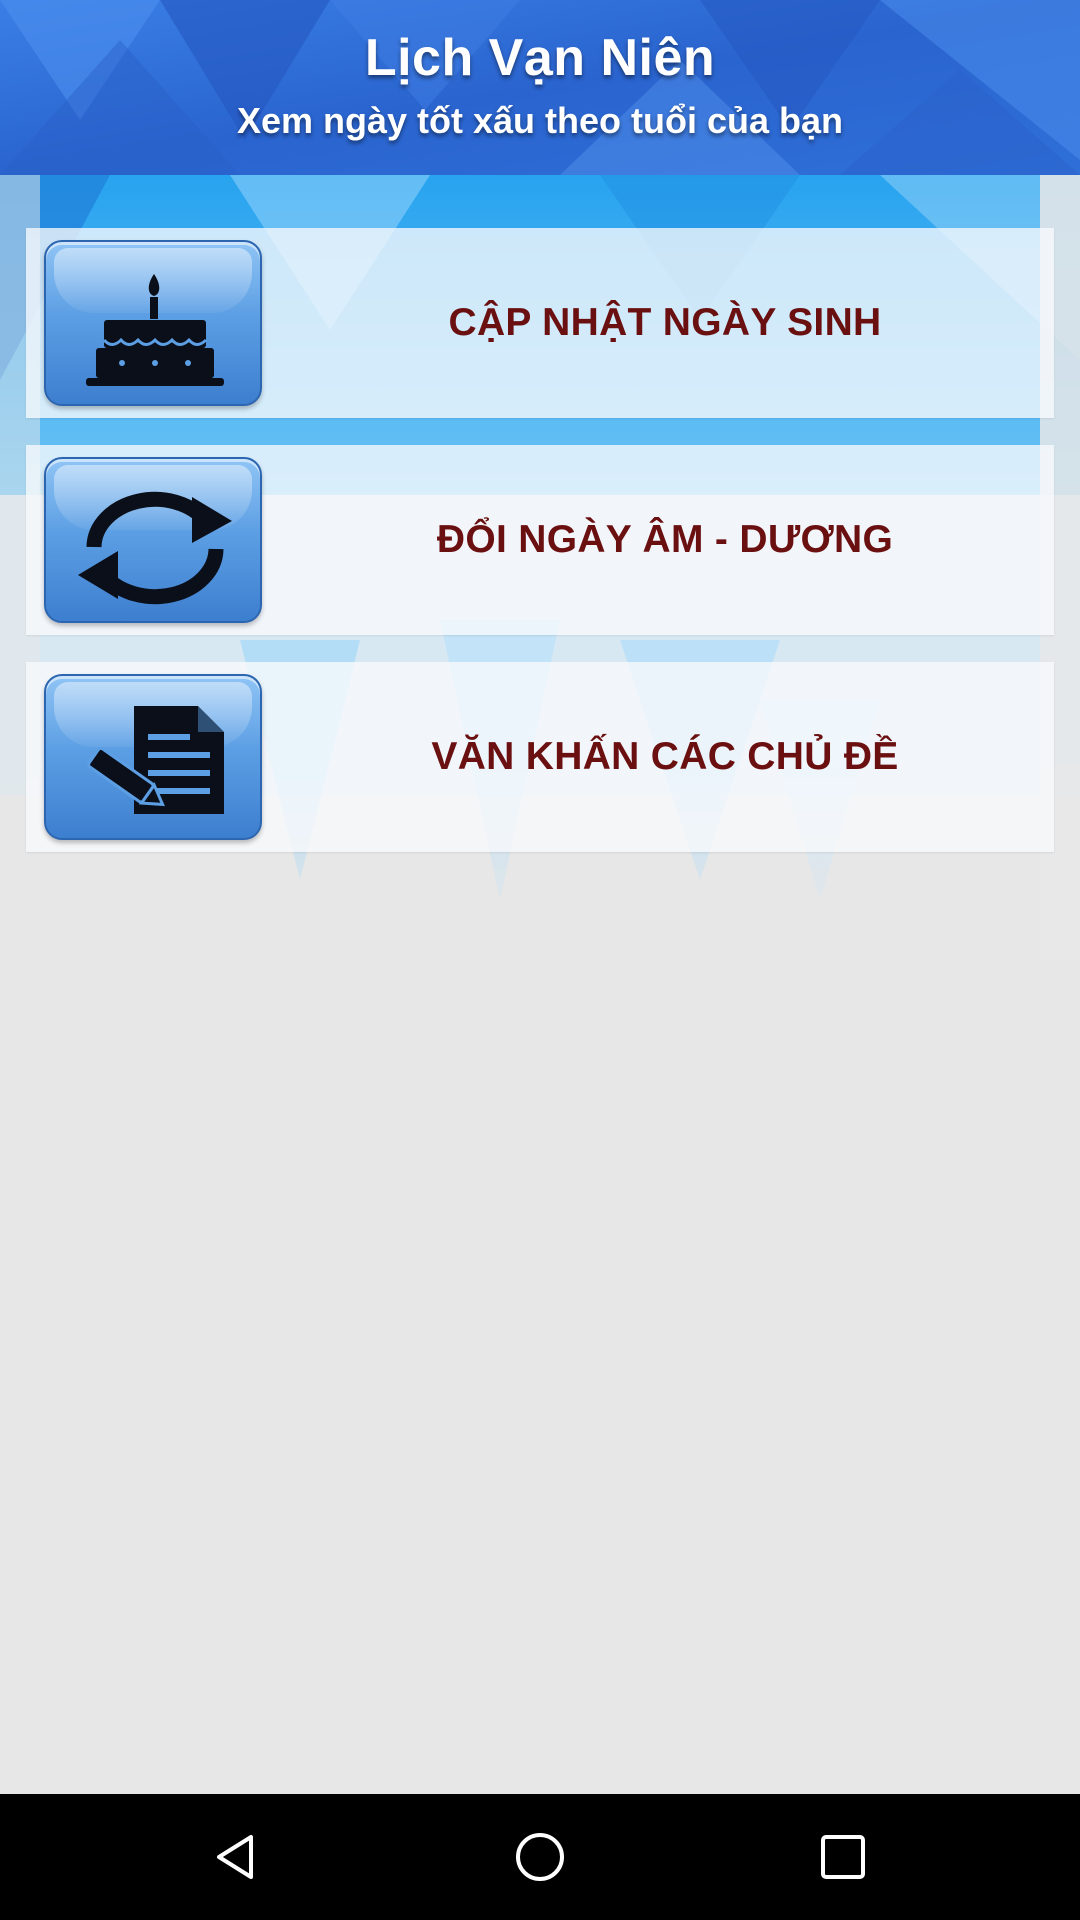 The width and height of the screenshot is (1080, 1920). What do you see at coordinates (665, 756) in the screenshot?
I see `menu-label: VĂN KHẤN CÁC CHỦ ĐỀ` at bounding box center [665, 756].